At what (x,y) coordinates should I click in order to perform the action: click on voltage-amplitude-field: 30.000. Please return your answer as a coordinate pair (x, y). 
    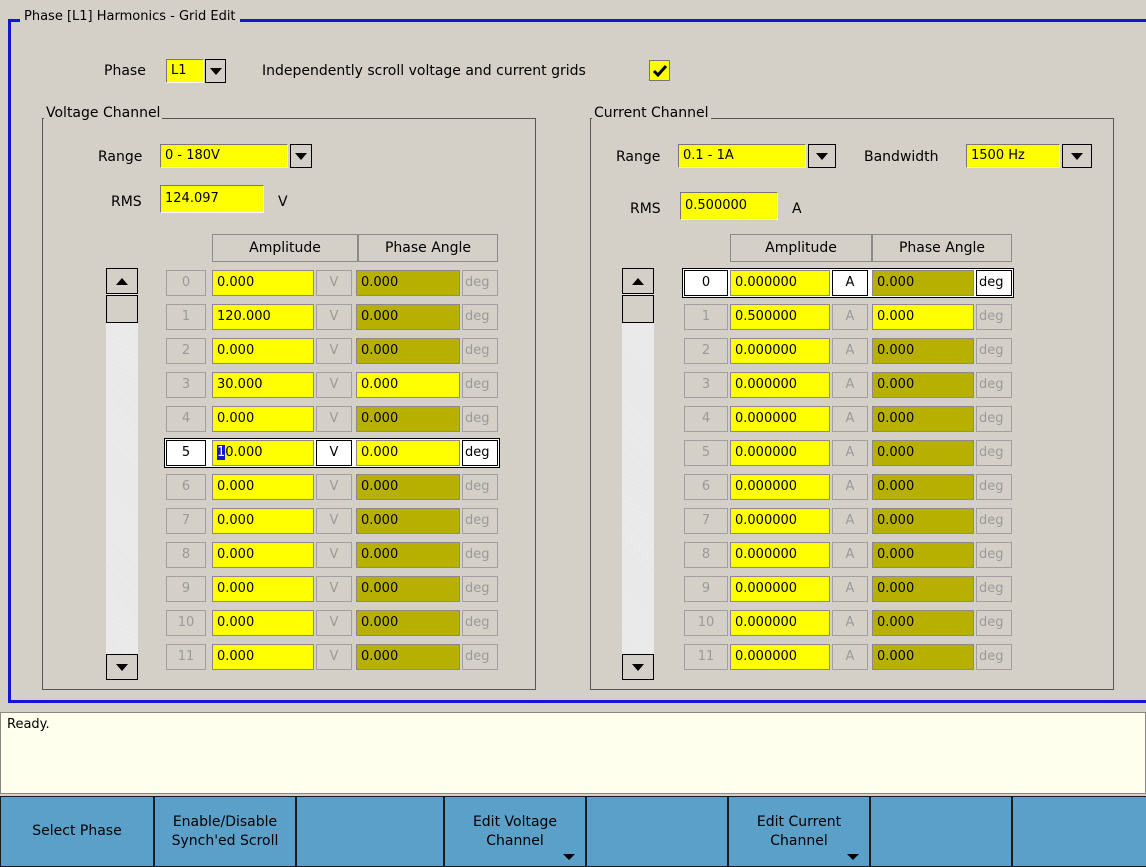
    Looking at the image, I should click on (263, 385).